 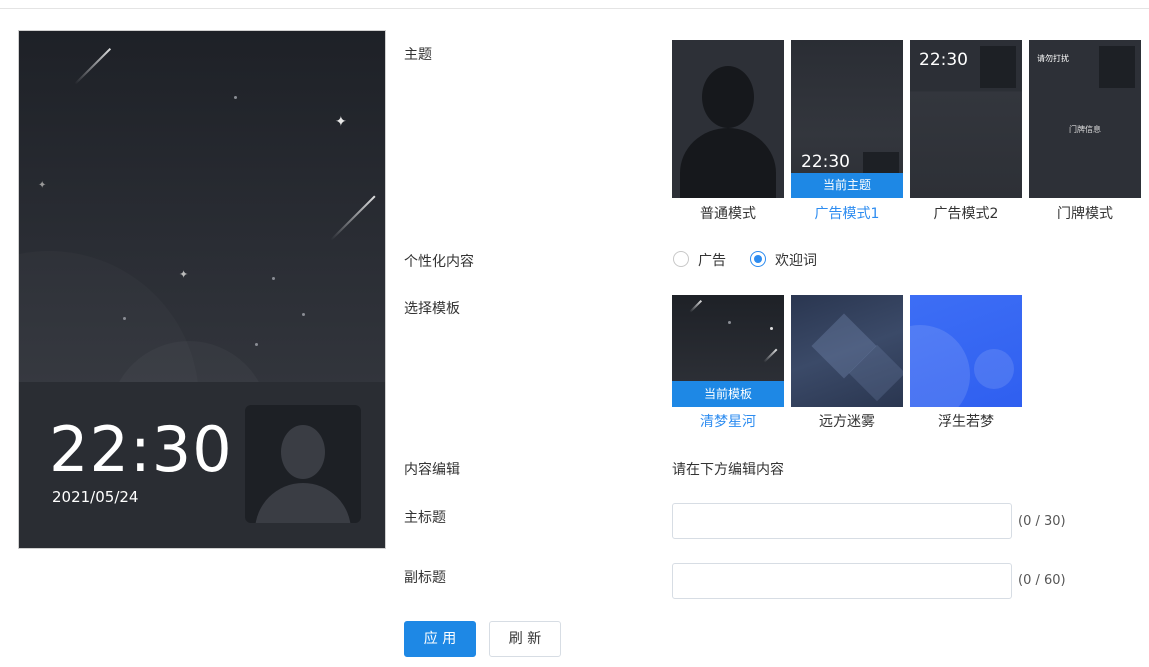 I want to click on template-card-starry: 当前模板, so click(x=728, y=351).